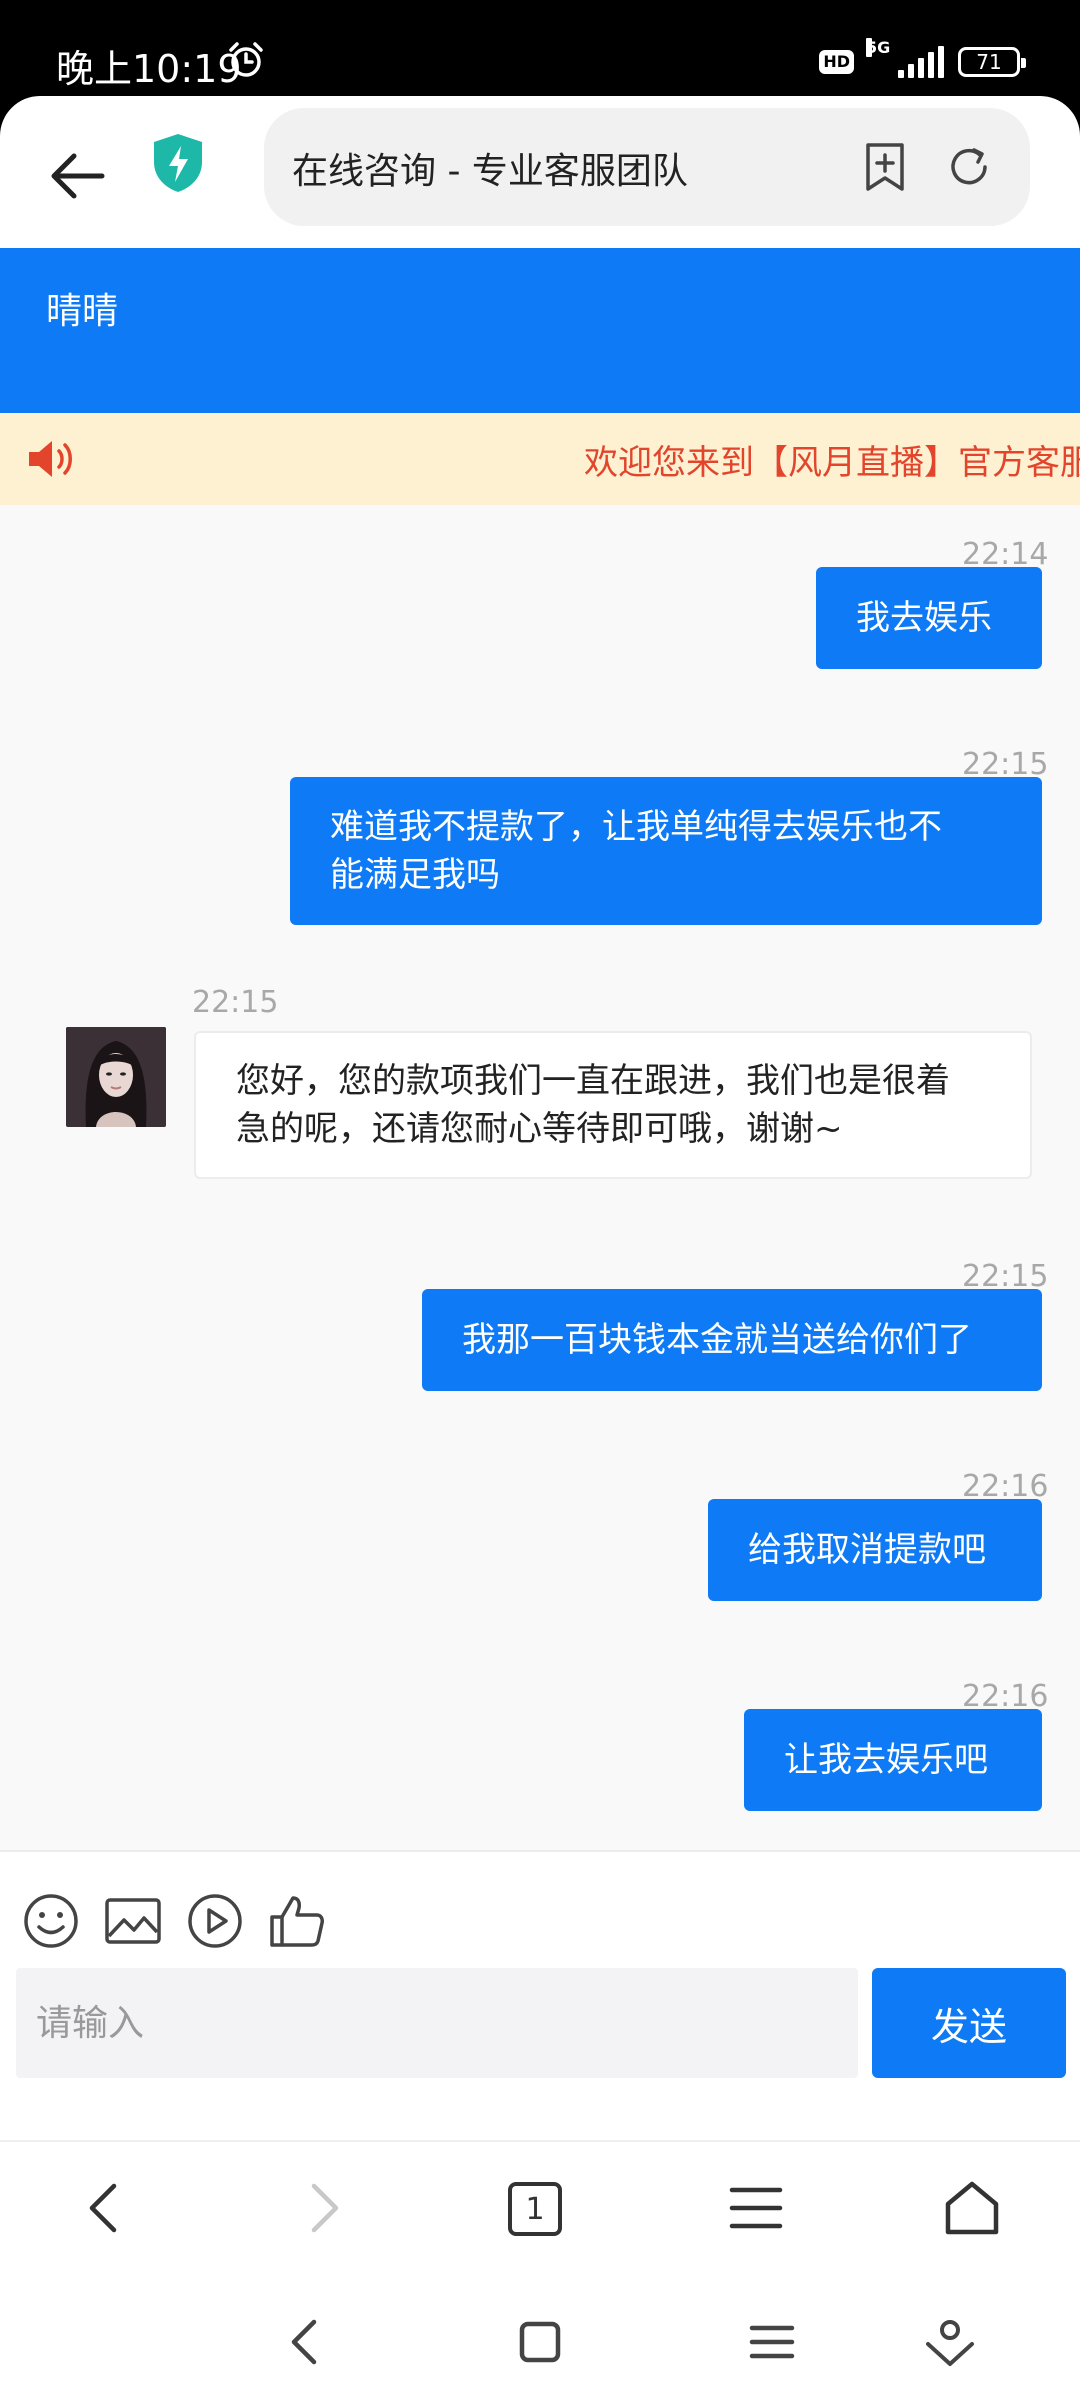 Image resolution: width=1080 pixels, height=2400 pixels. I want to click on network-type: 5G, so click(878, 47).